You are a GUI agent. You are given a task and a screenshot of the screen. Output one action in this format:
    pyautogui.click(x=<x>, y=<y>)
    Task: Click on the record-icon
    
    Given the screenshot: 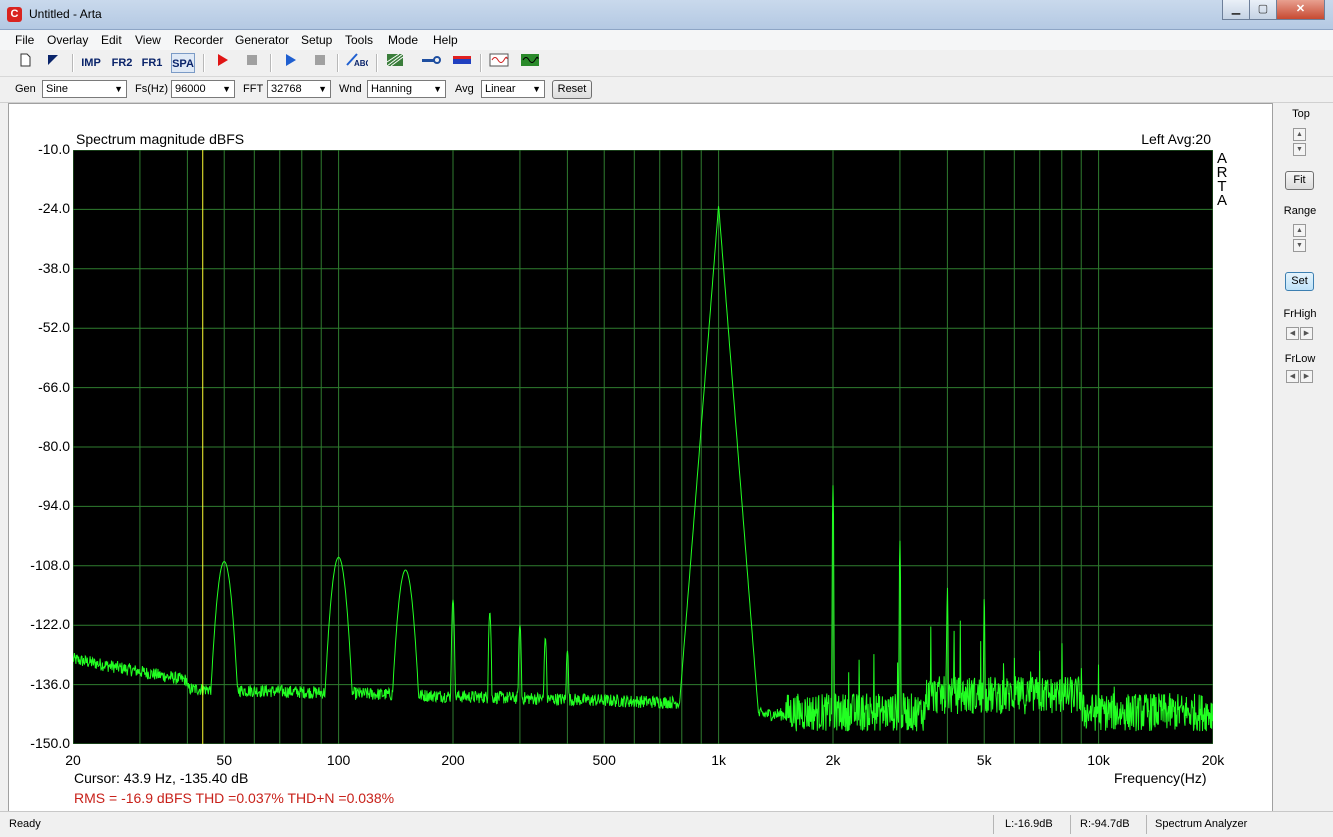 What is the action you would take?
    pyautogui.click(x=222, y=63)
    